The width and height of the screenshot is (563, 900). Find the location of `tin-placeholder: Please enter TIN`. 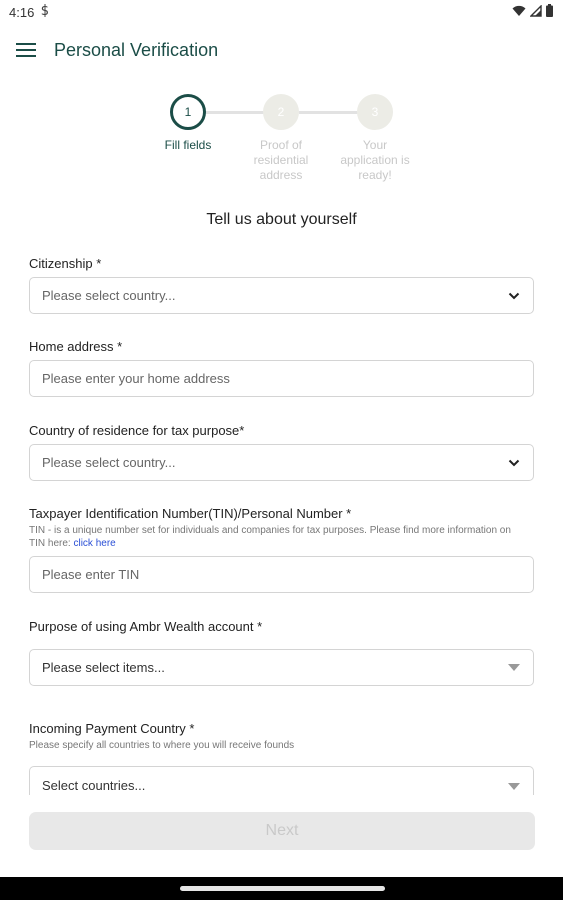

tin-placeholder: Please enter TIN is located at coordinates (91, 574).